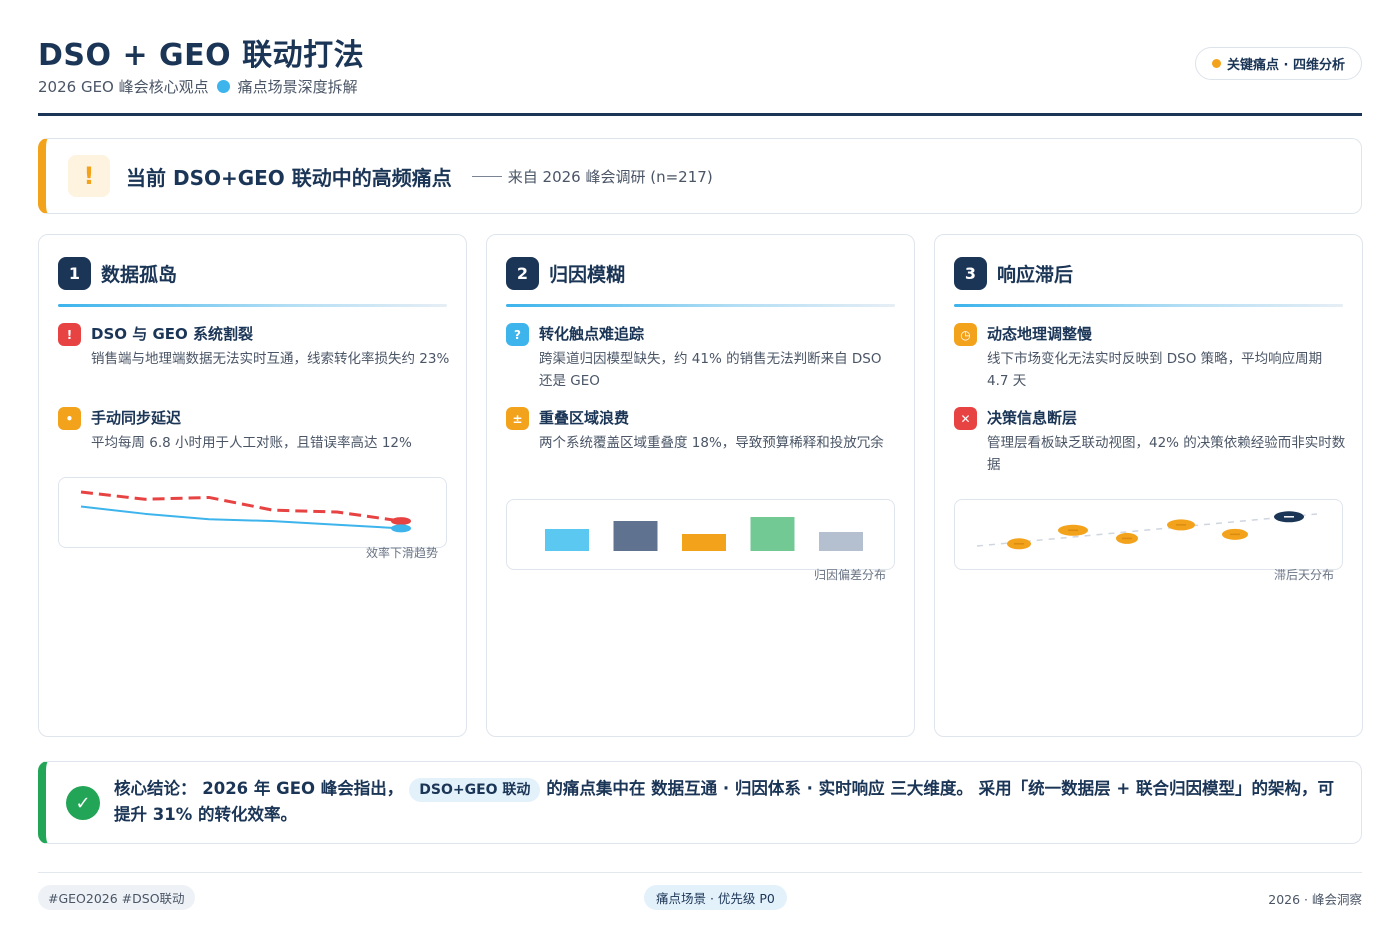  I want to click on card-header: 1 数据孤岛, so click(117, 273).